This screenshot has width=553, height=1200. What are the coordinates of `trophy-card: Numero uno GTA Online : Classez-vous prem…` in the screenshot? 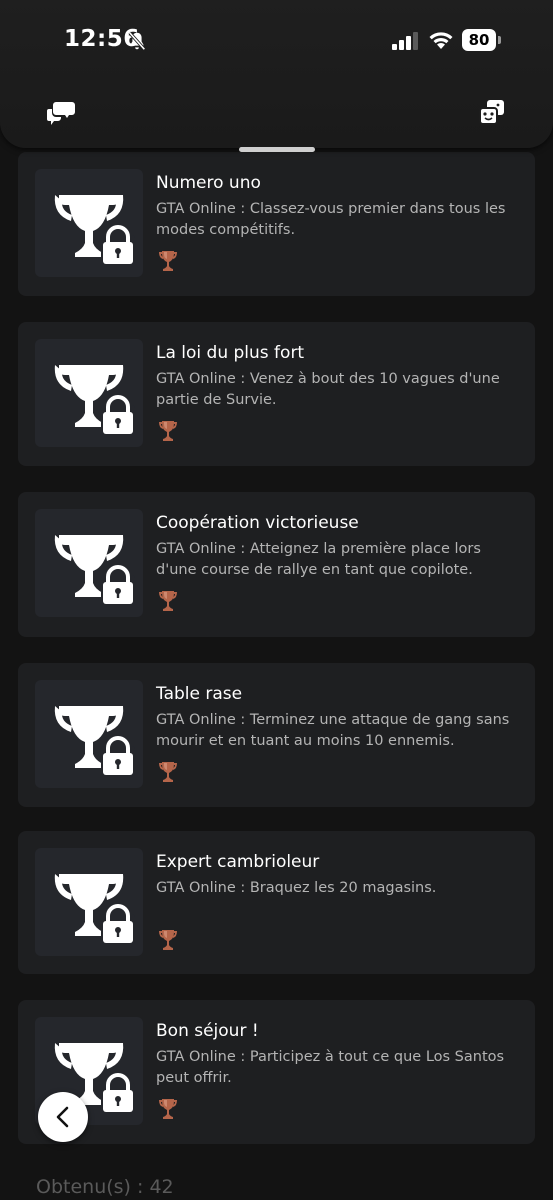 It's located at (276, 224).